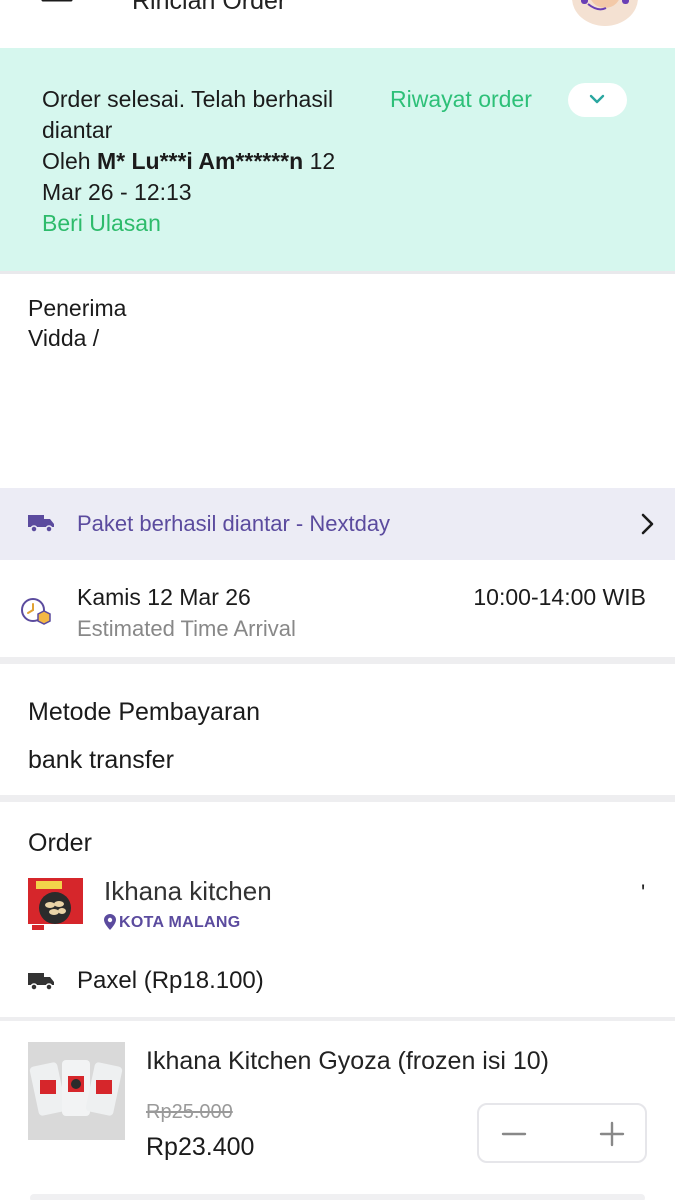 The height and width of the screenshot is (1200, 675). What do you see at coordinates (337, 736) in the screenshot?
I see `payment-section: Metode Pembayaran bank transfer` at bounding box center [337, 736].